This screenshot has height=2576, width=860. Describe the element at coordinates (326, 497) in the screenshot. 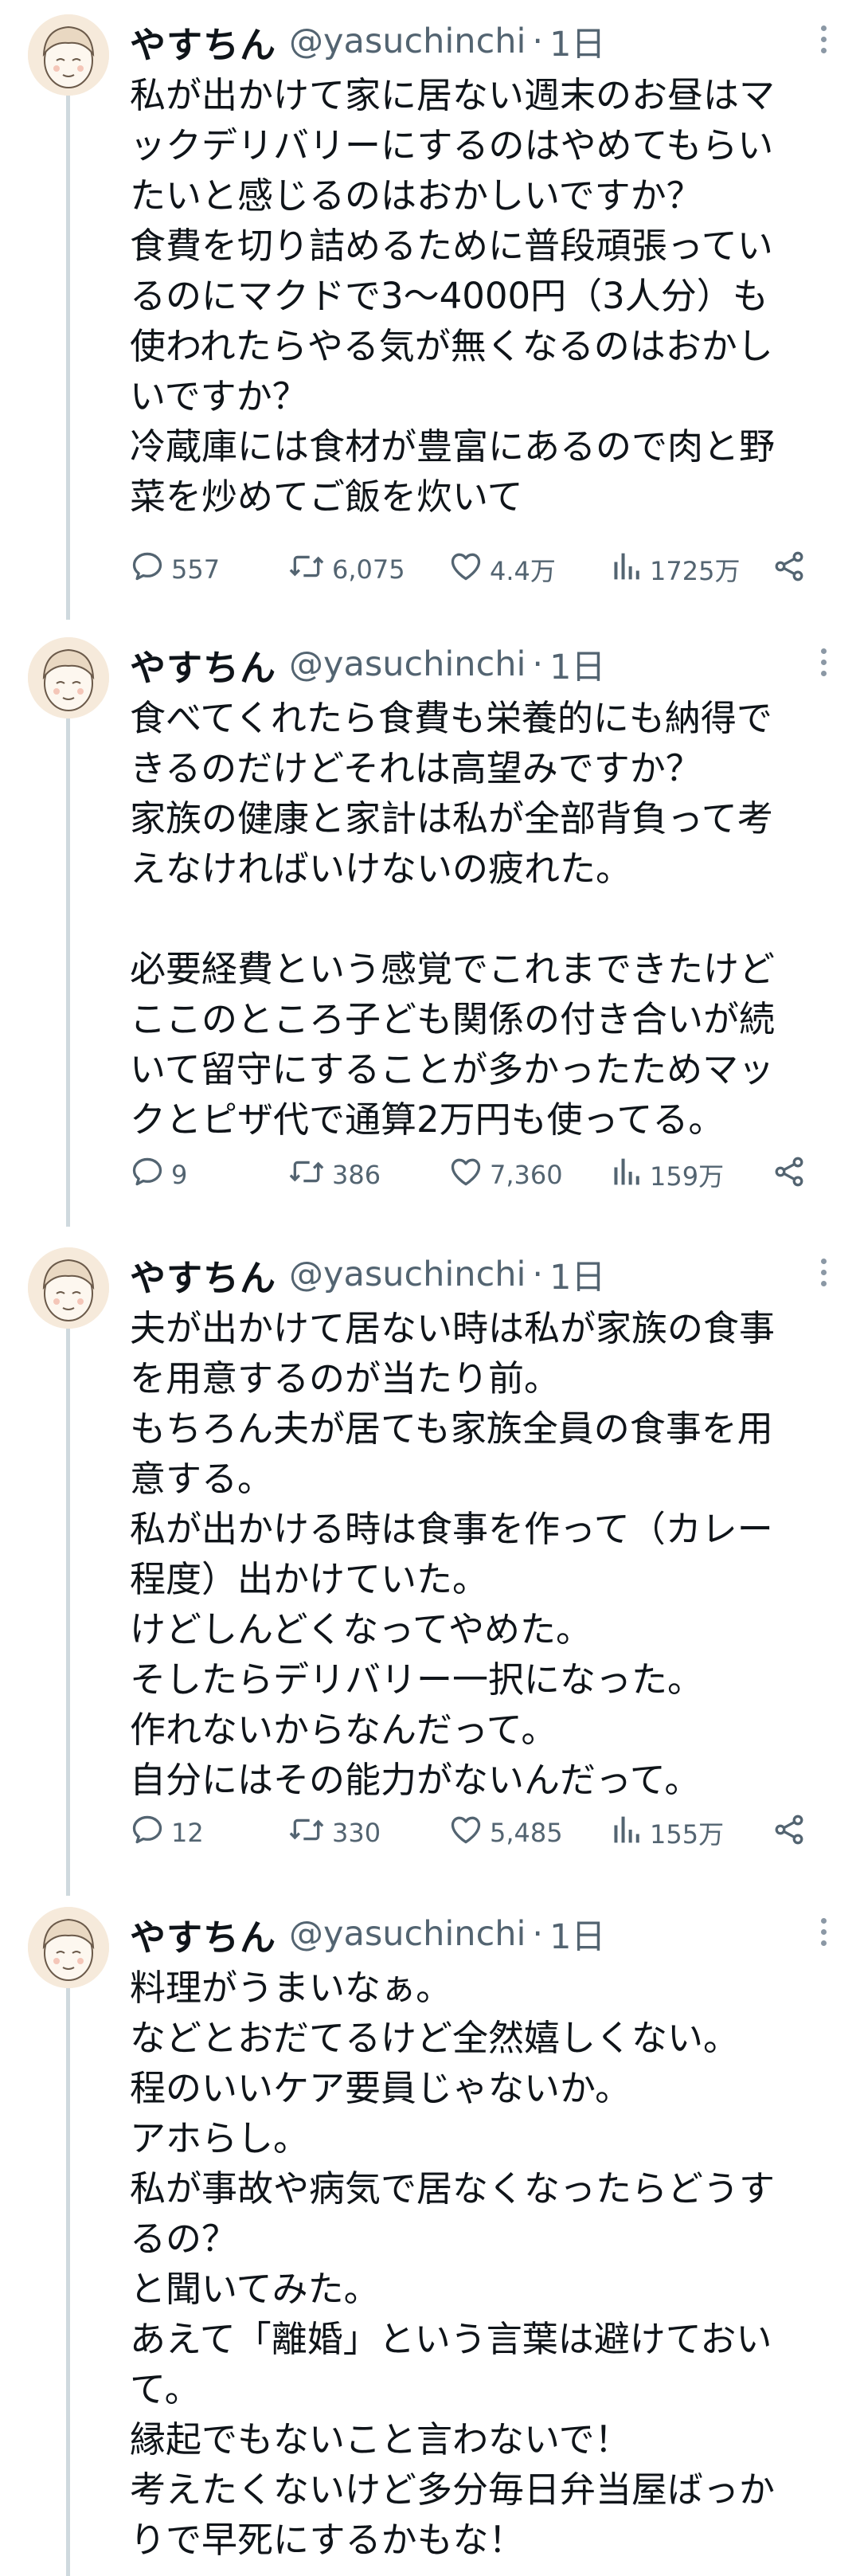

I see `tweet-text-line: 菜を炒めてご飯を炊いて` at that location.